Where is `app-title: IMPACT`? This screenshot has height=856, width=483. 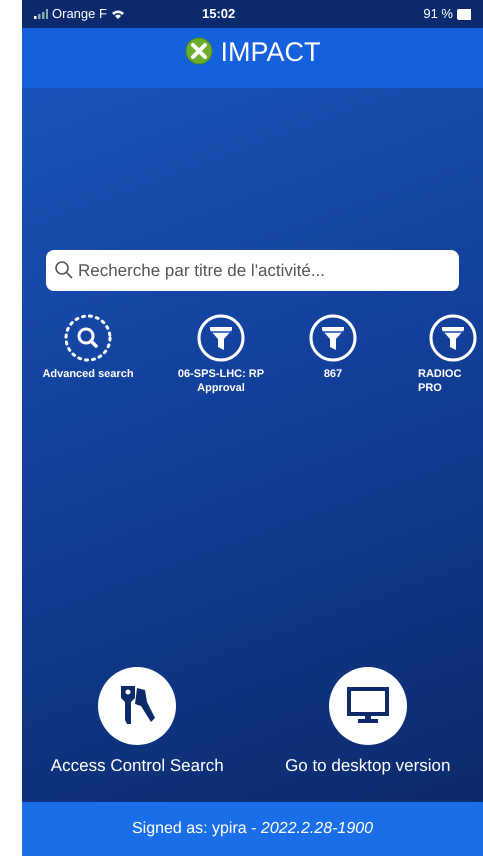 app-title: IMPACT is located at coordinates (270, 52).